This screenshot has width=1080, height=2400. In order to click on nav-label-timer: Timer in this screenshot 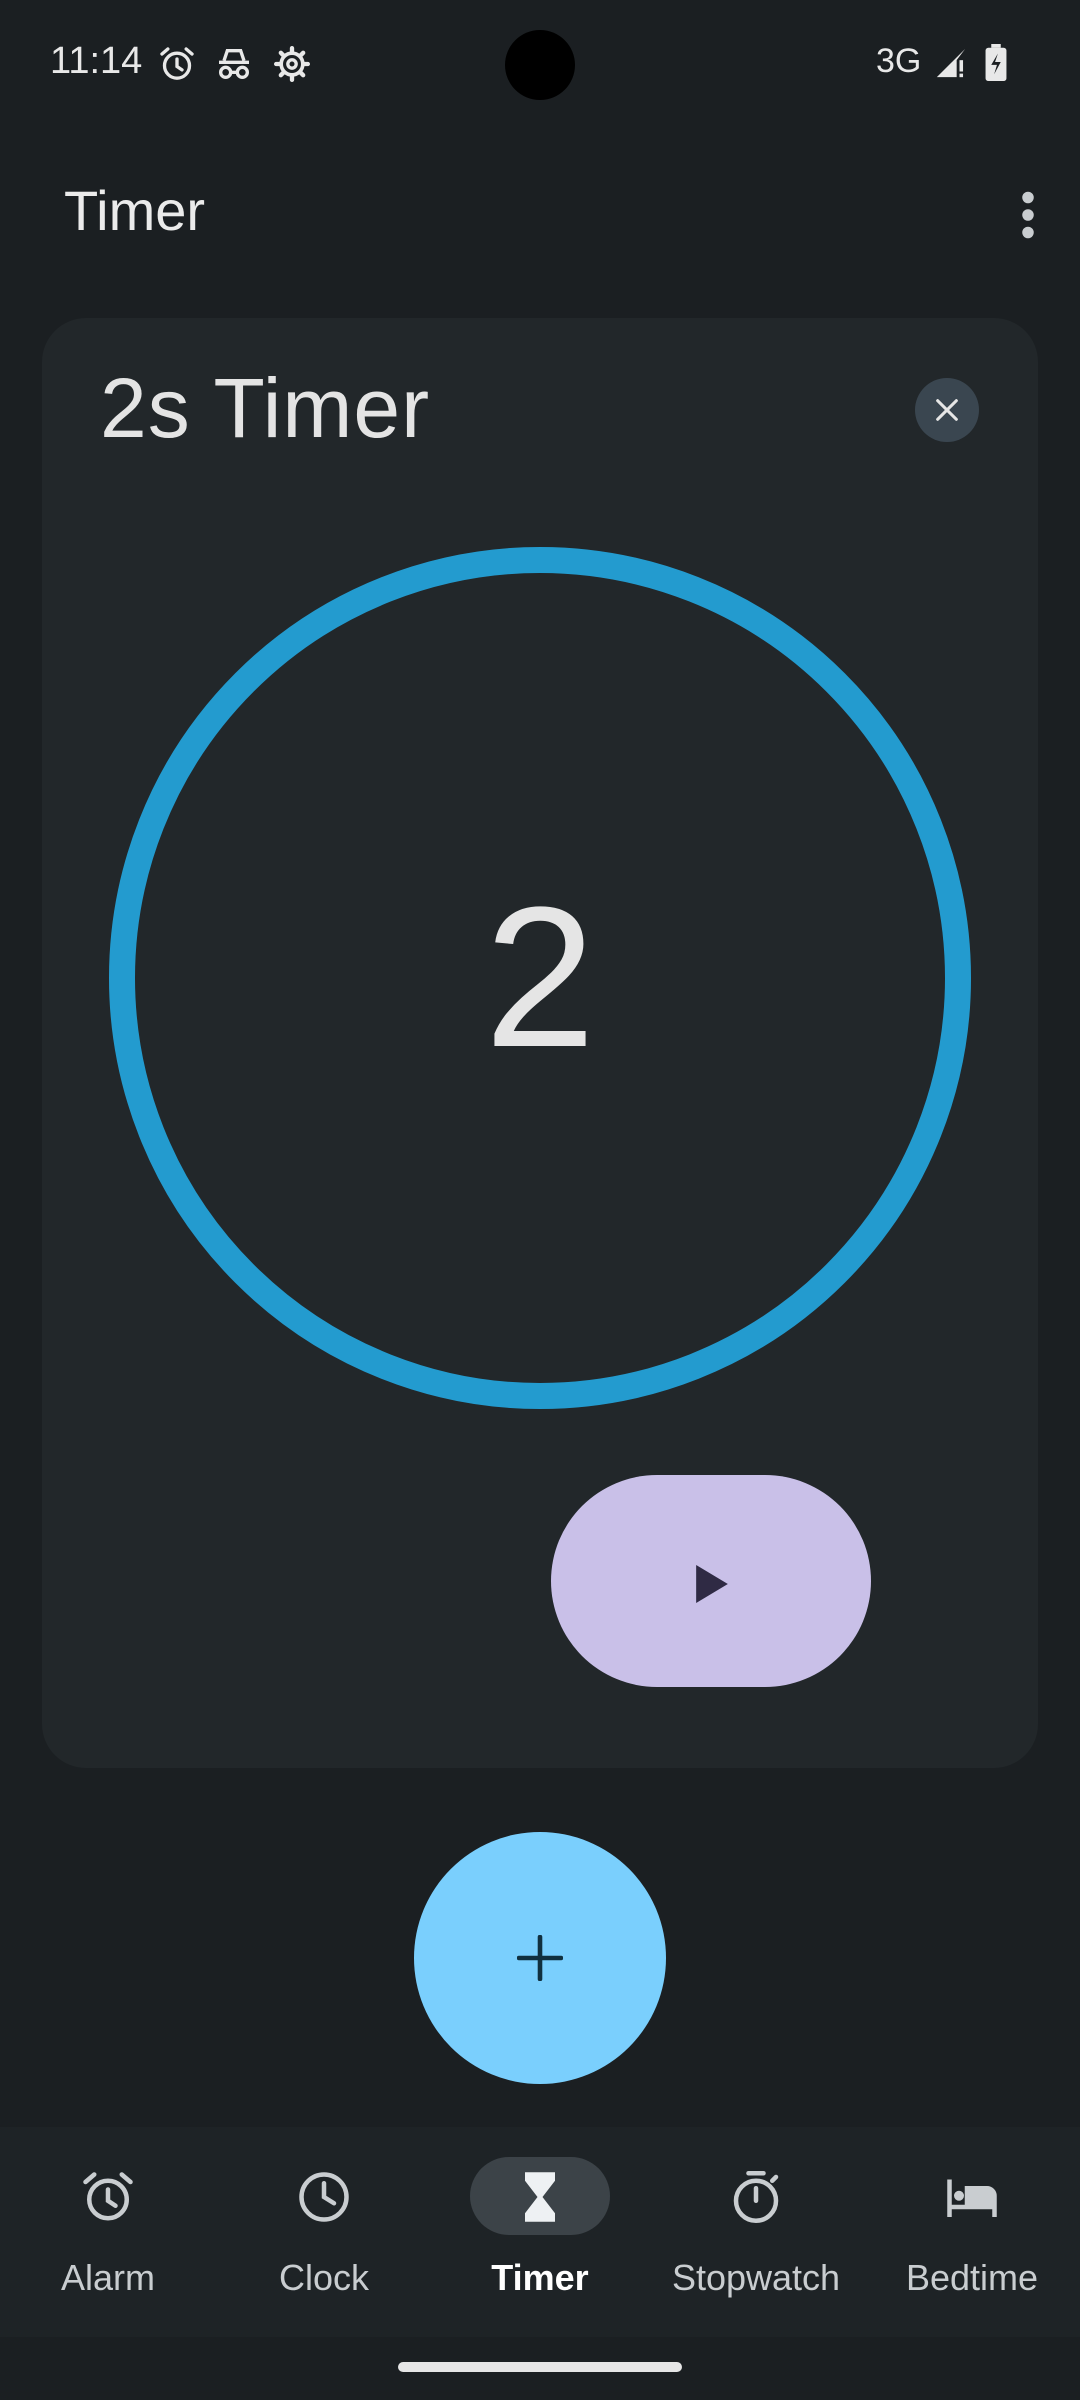, I will do `click(540, 2277)`.